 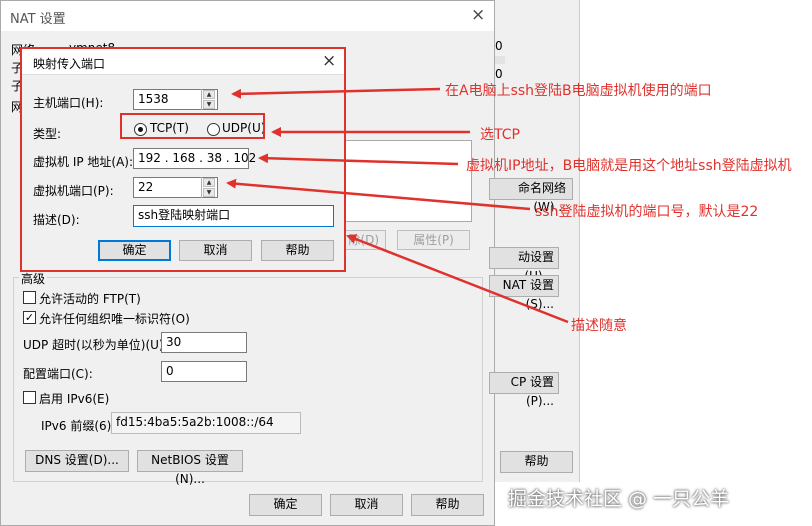 I want to click on watermark: 掘金技术社区 @ 一只公羊, so click(x=619, y=499).